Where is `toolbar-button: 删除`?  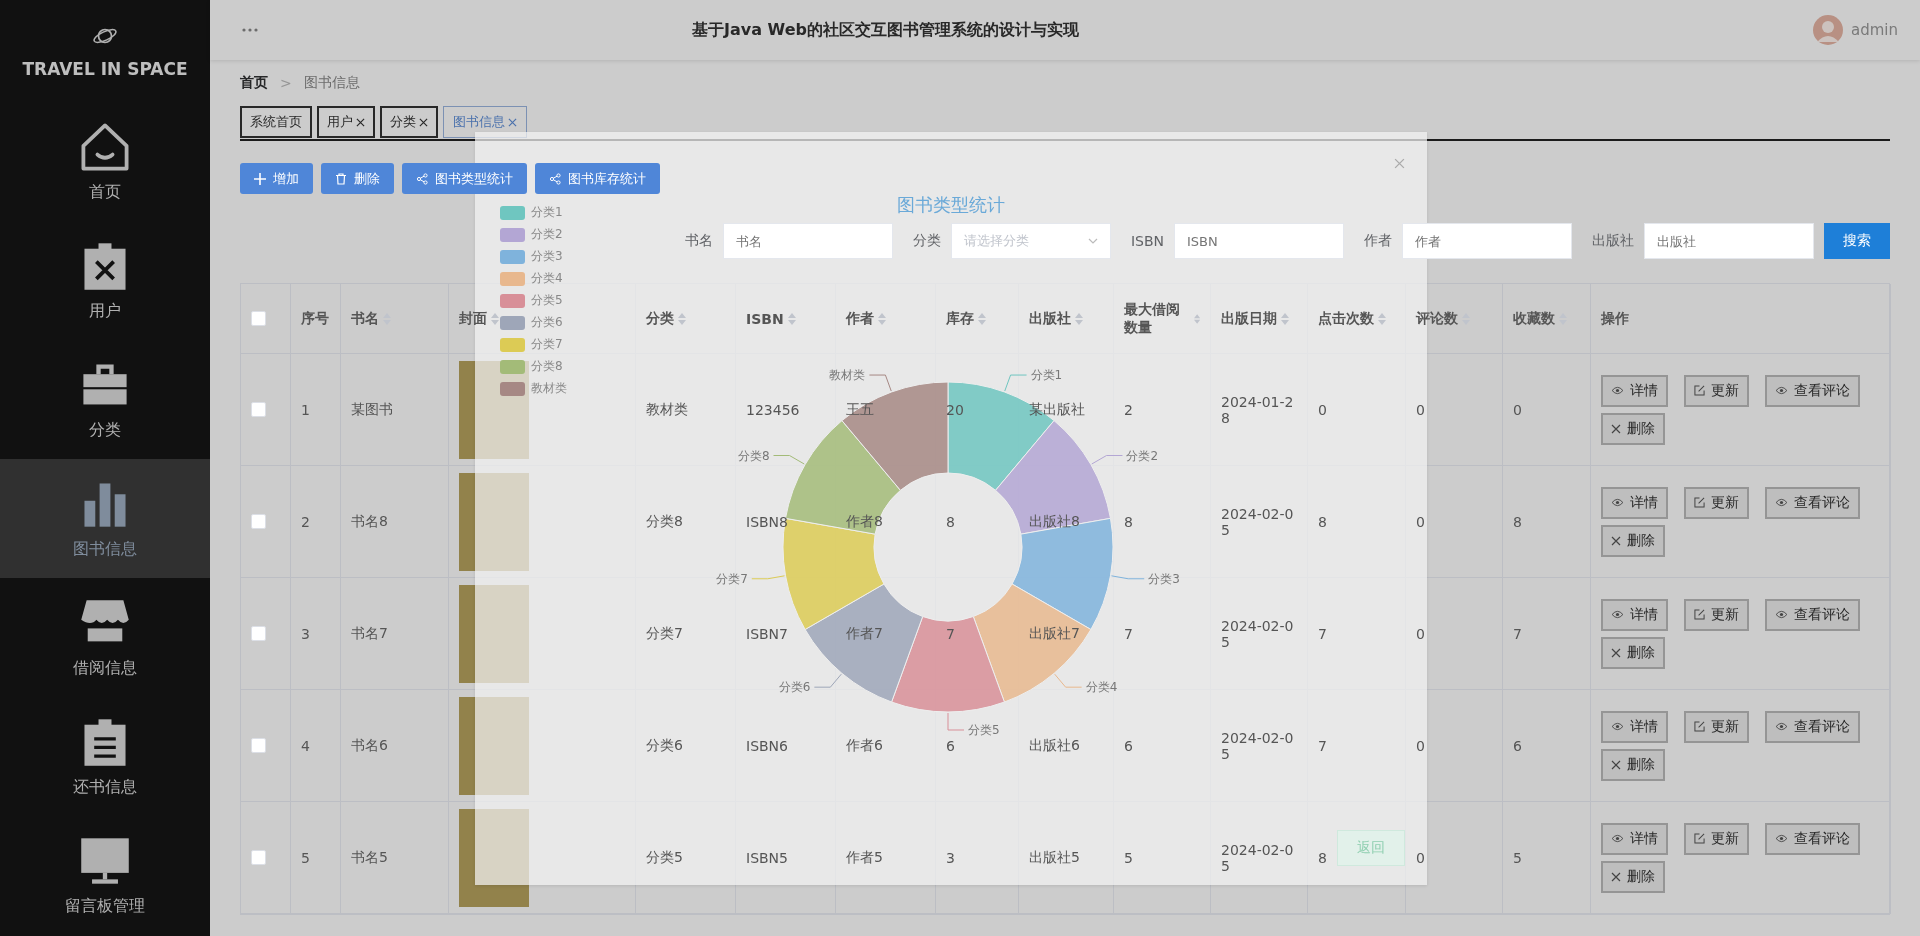 toolbar-button: 删除 is located at coordinates (357, 178).